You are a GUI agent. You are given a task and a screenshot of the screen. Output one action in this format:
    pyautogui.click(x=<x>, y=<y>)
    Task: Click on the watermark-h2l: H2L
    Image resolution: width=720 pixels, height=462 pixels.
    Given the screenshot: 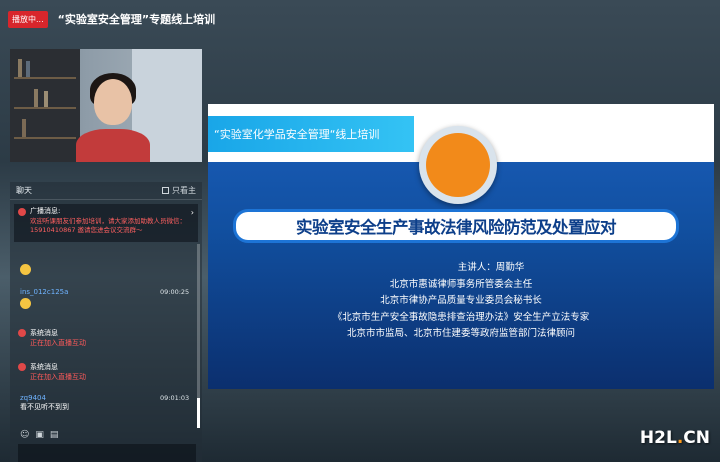 What is the action you would take?
    pyautogui.click(x=658, y=438)
    